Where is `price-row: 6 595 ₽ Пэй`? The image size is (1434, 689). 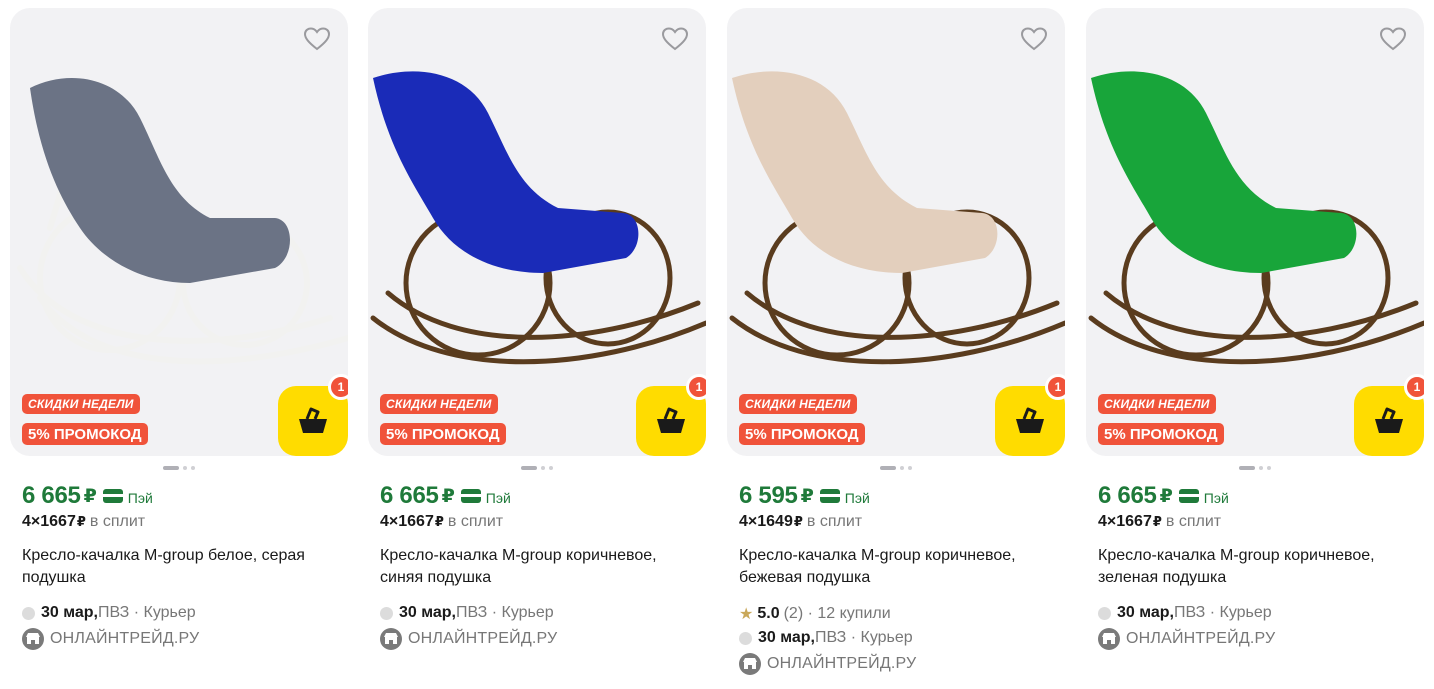
price-row: 6 595 ₽ Пэй is located at coordinates (804, 496).